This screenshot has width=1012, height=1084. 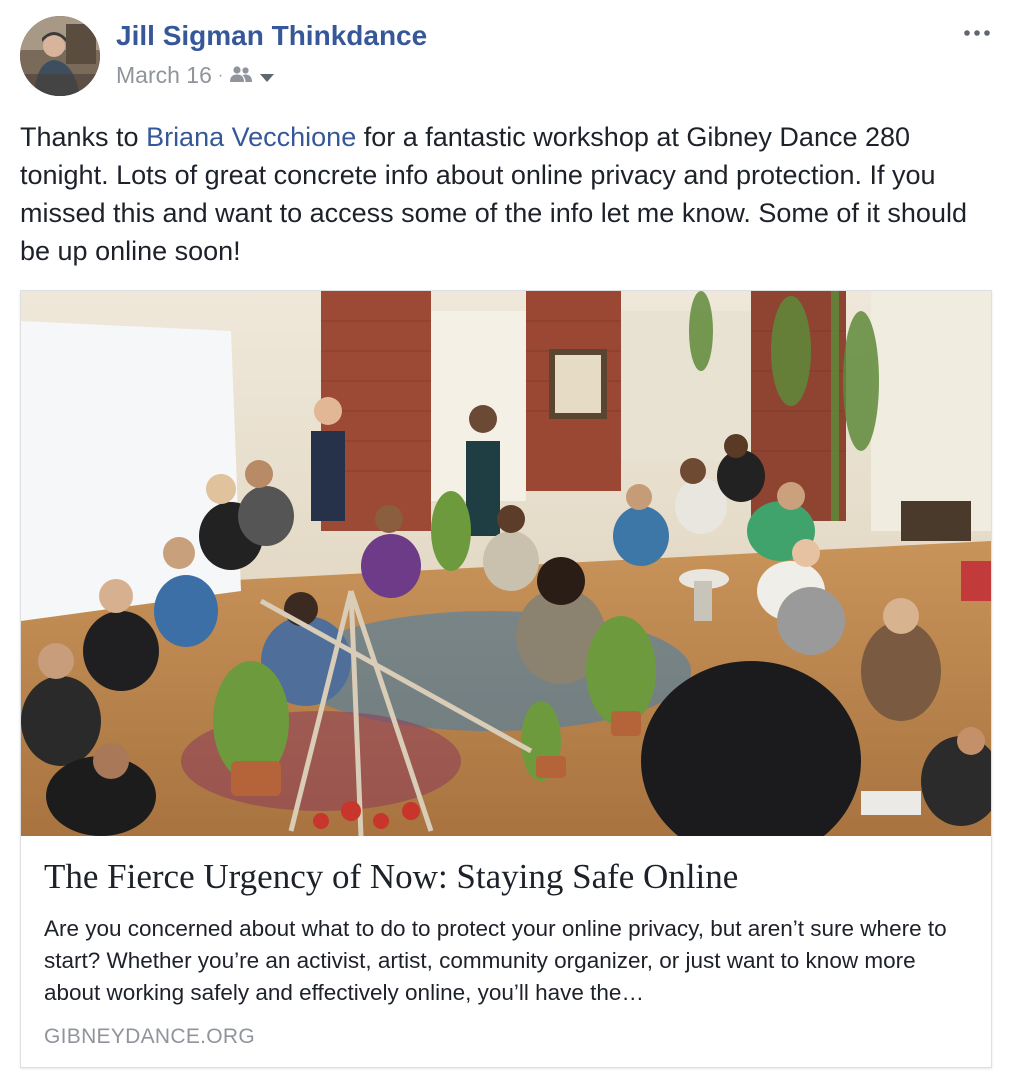 I want to click on caret-down-icon, so click(x=267, y=75).